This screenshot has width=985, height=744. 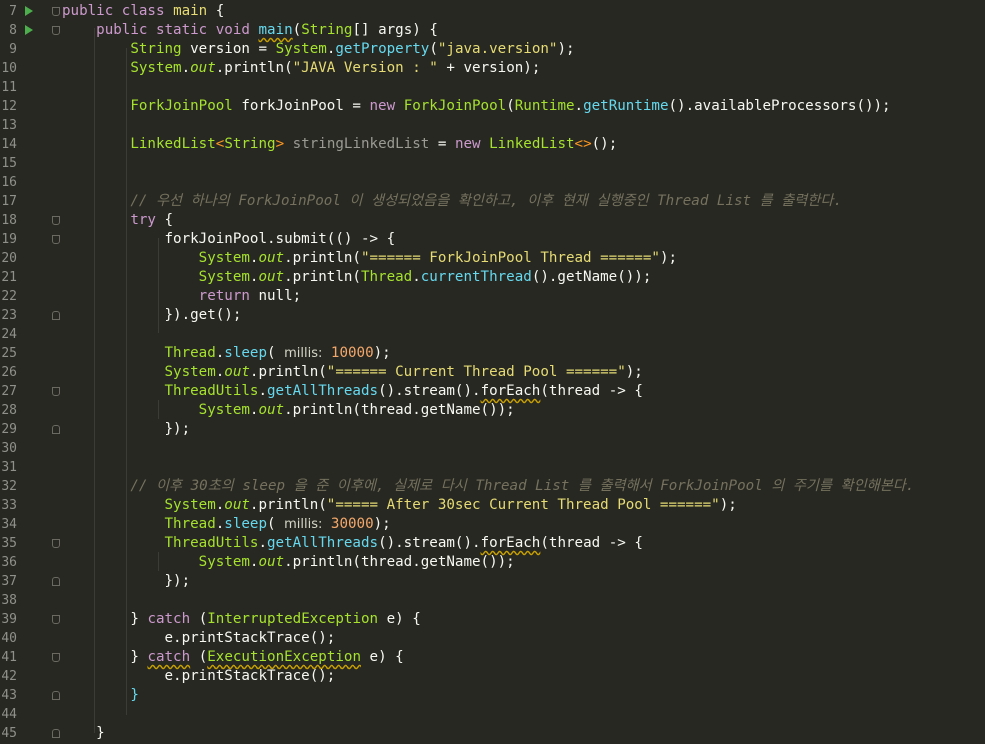 What do you see at coordinates (9, 353) in the screenshot?
I see `line-number: 25` at bounding box center [9, 353].